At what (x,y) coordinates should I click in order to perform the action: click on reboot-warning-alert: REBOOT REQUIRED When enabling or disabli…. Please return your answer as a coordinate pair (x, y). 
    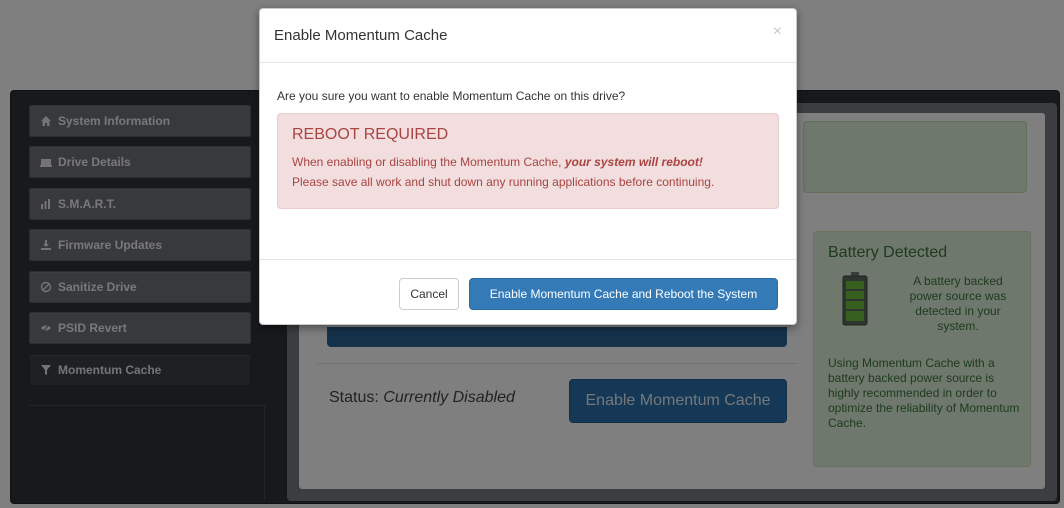
    Looking at the image, I should click on (528, 161).